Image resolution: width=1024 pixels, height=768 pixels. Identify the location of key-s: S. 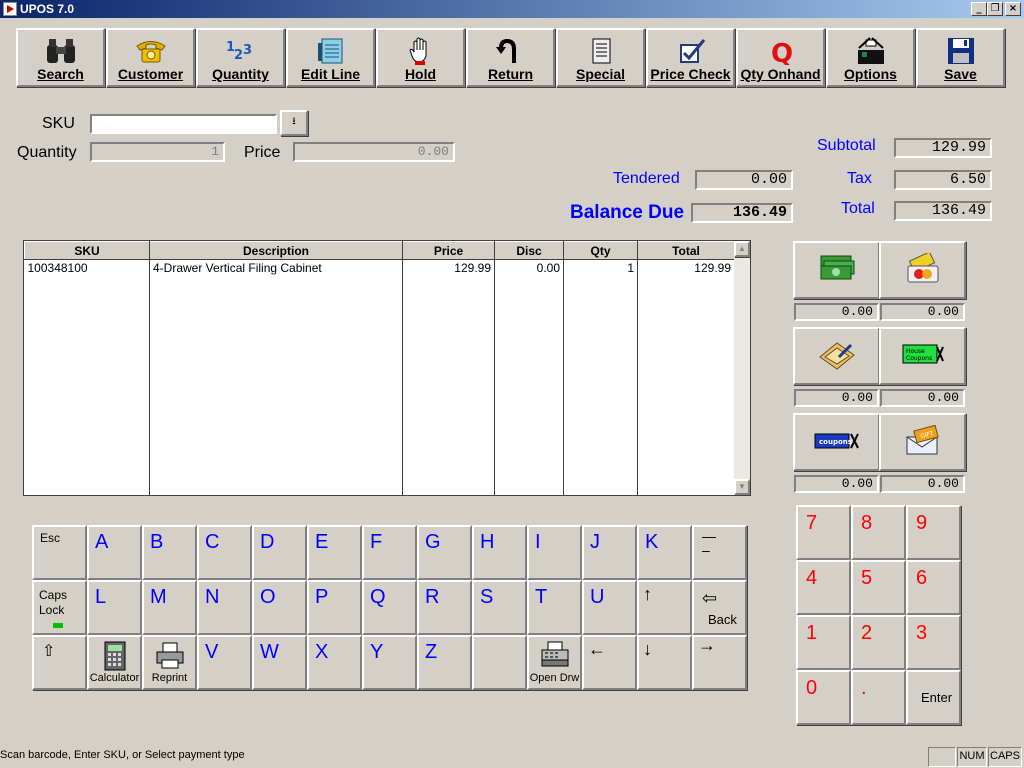
(499, 607).